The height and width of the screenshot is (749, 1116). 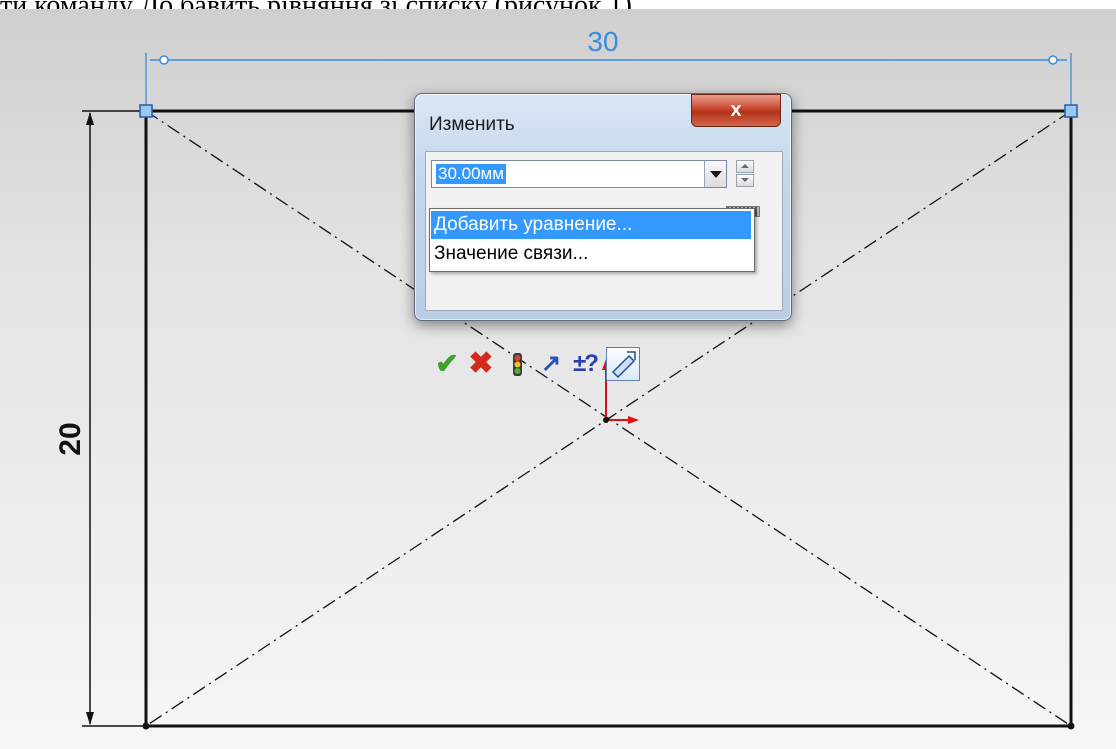 I want to click on dropdown-button, so click(x=715, y=174).